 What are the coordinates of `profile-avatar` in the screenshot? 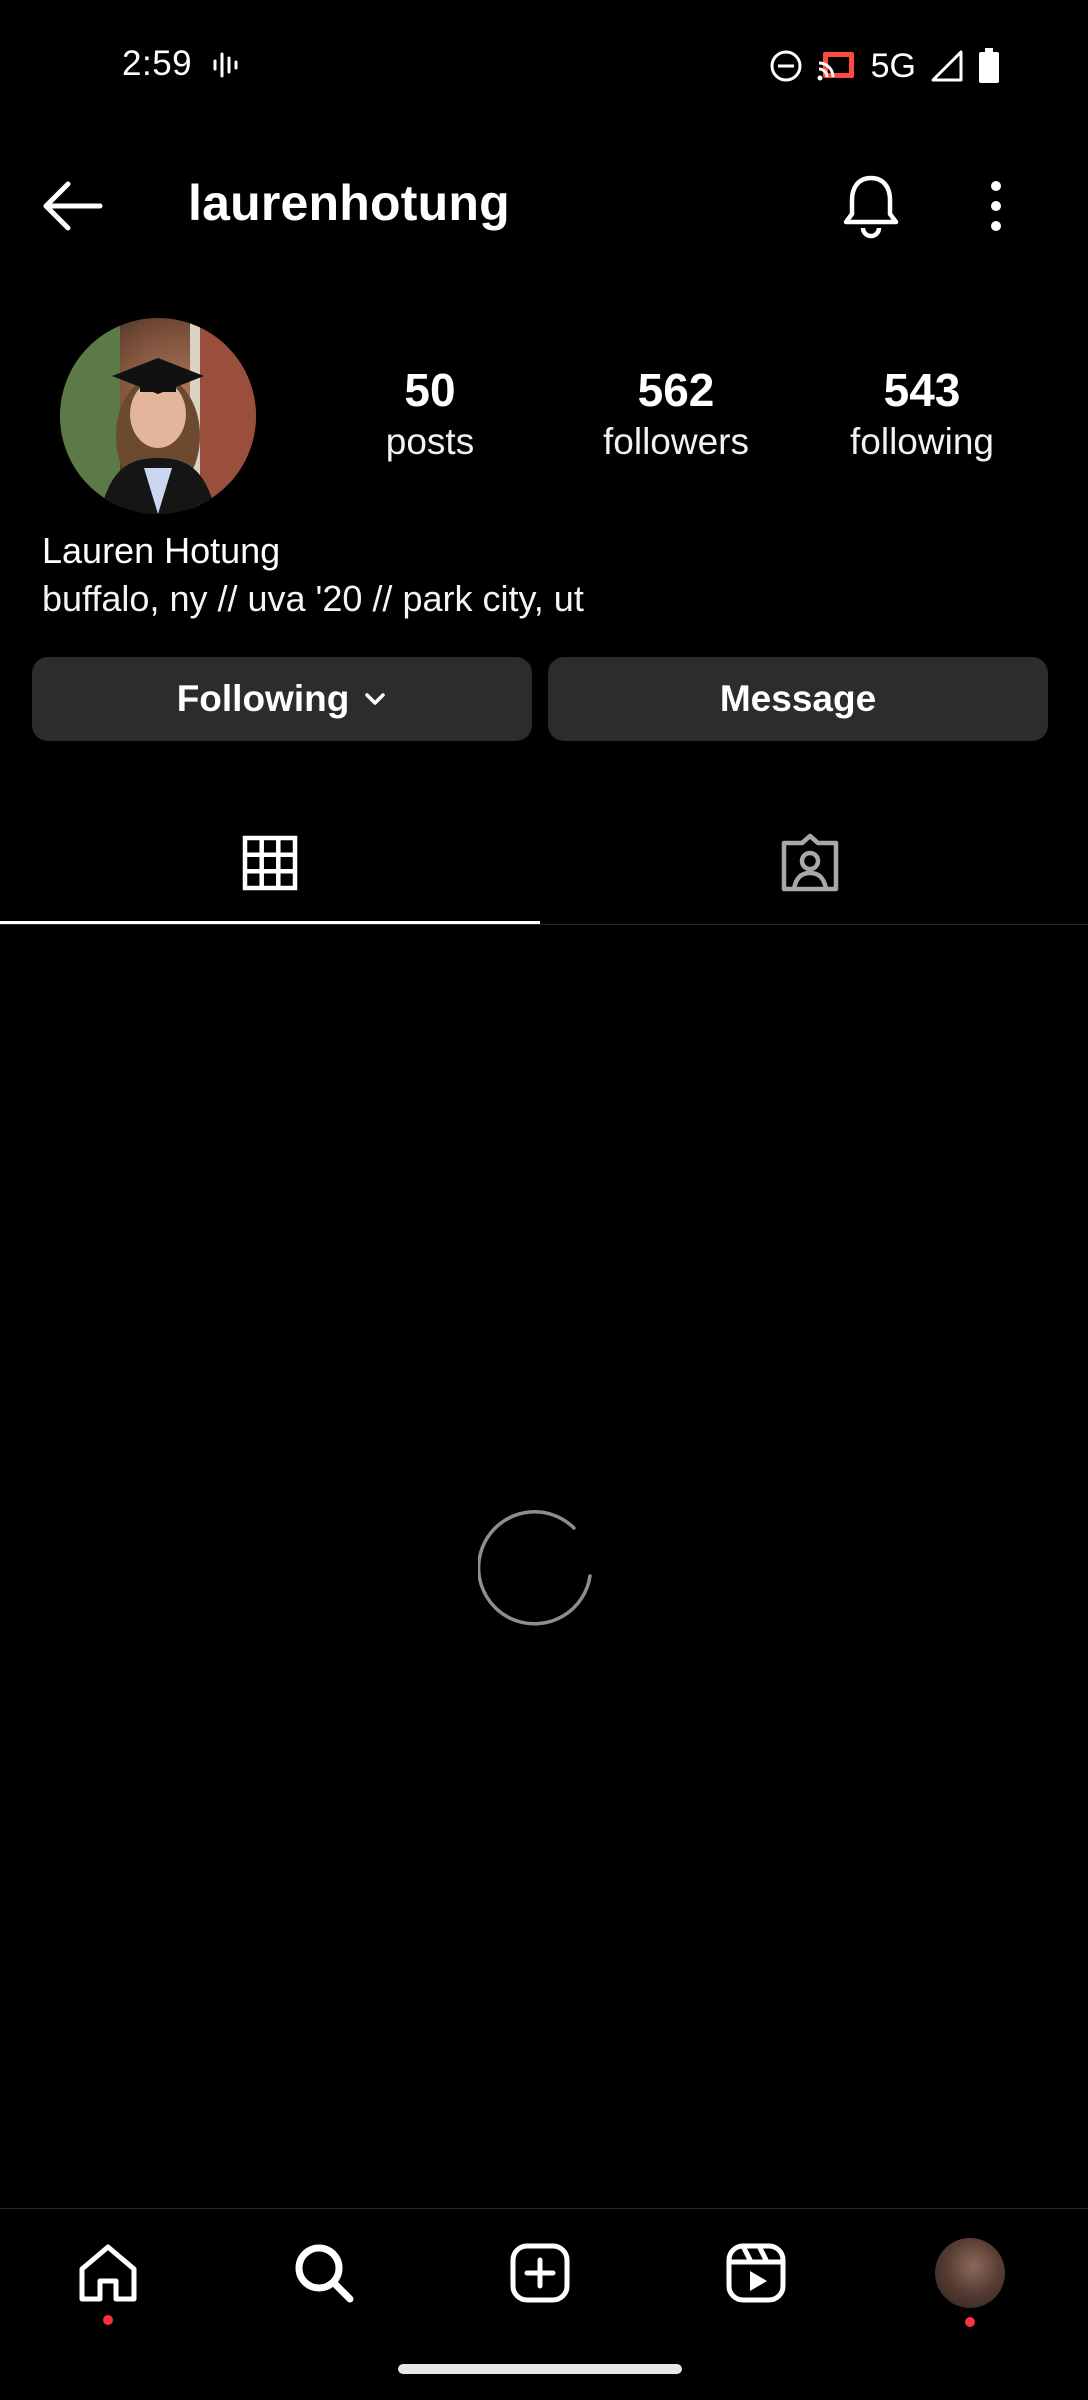 It's located at (158, 416).